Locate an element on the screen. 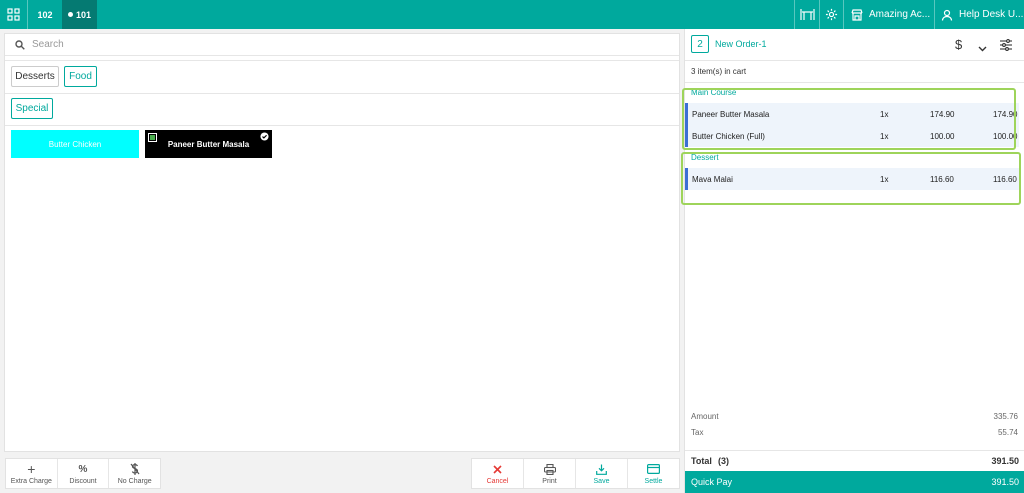 This screenshot has height=493, width=1024. action-label: Discount is located at coordinates (83, 481).